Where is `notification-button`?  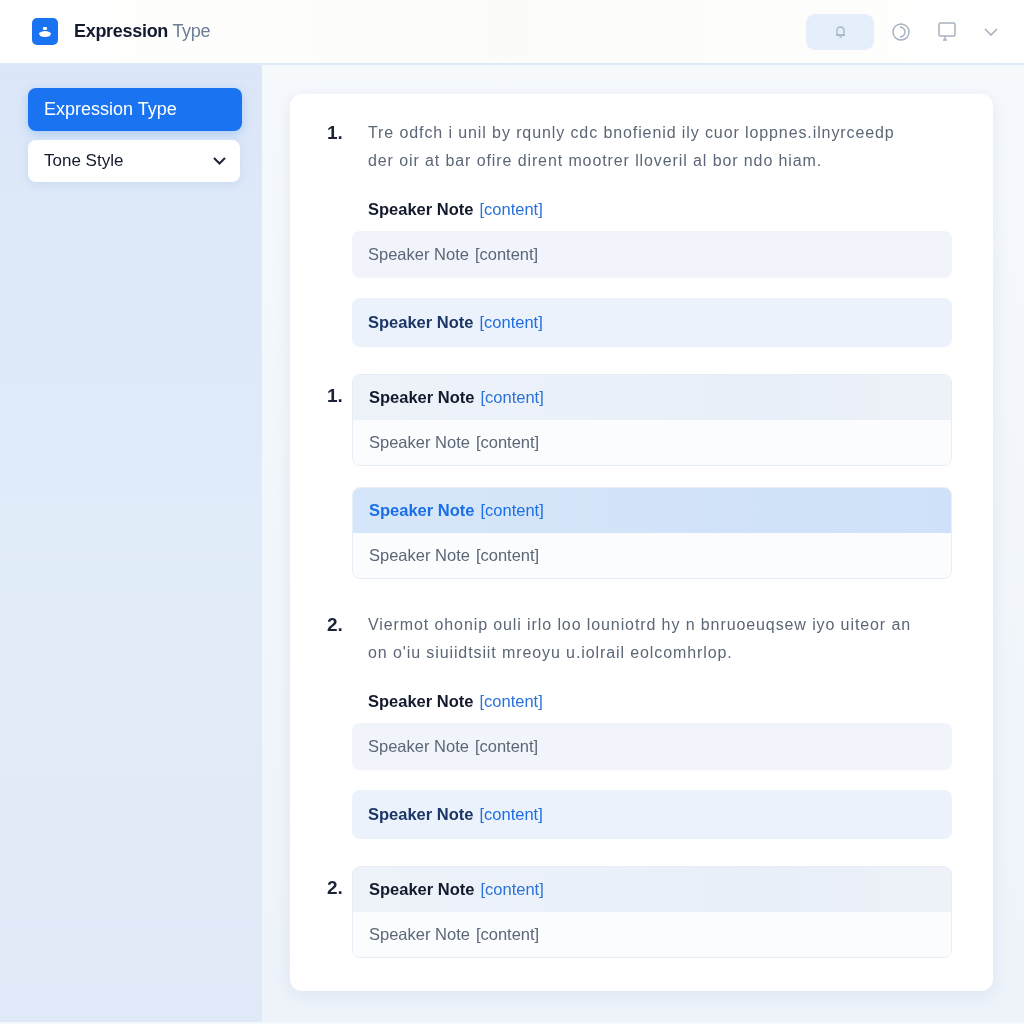 notification-button is located at coordinates (840, 31).